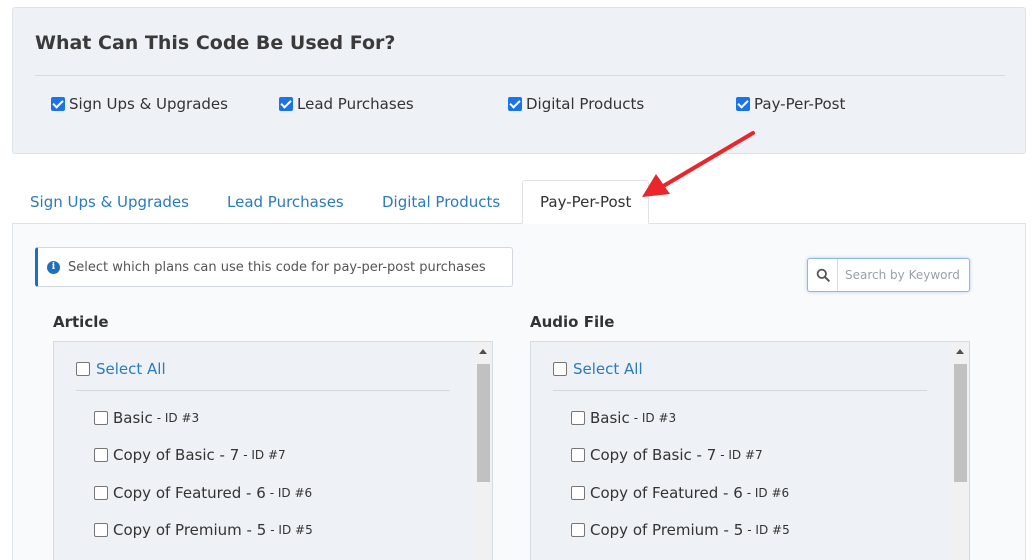 This screenshot has width=1036, height=560. I want to click on usage-option-sign-ups: Sign Ups & Upgrades, so click(139, 104).